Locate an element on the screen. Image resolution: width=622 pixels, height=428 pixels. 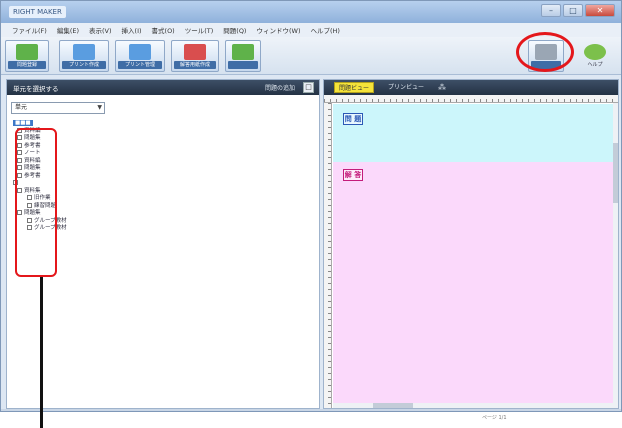
unit-select: 単元 ▼ is located at coordinates (58, 108).